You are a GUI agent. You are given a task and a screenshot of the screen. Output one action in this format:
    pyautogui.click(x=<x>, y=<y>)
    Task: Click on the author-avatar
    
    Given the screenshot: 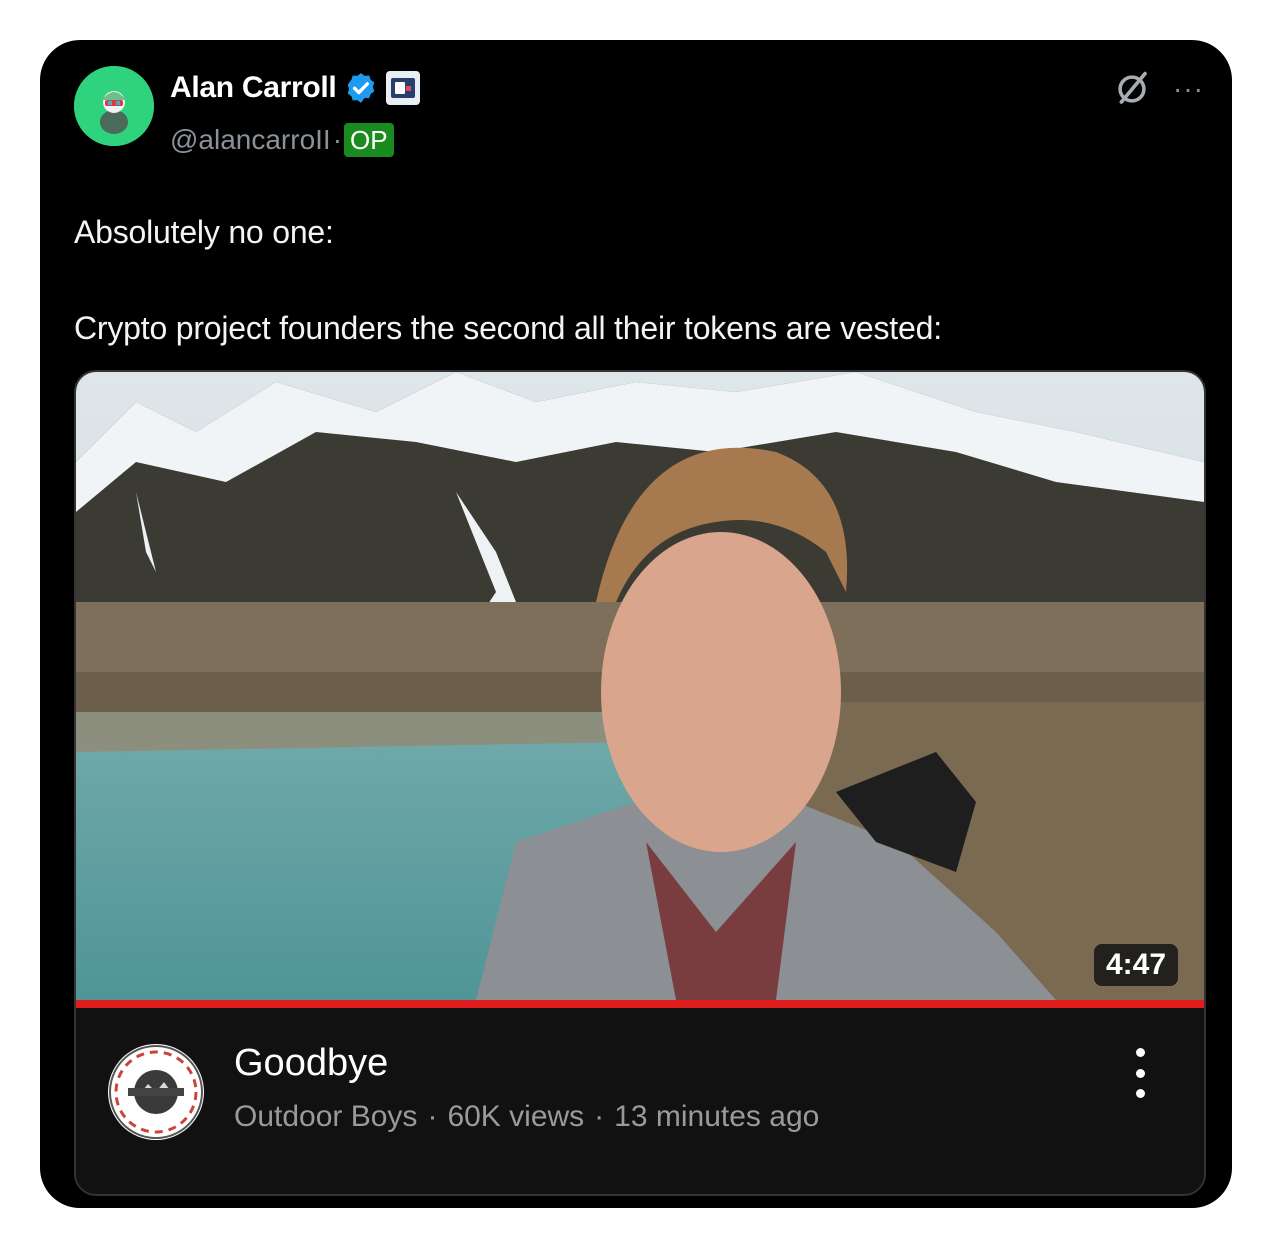 What is the action you would take?
    pyautogui.click(x=114, y=106)
    